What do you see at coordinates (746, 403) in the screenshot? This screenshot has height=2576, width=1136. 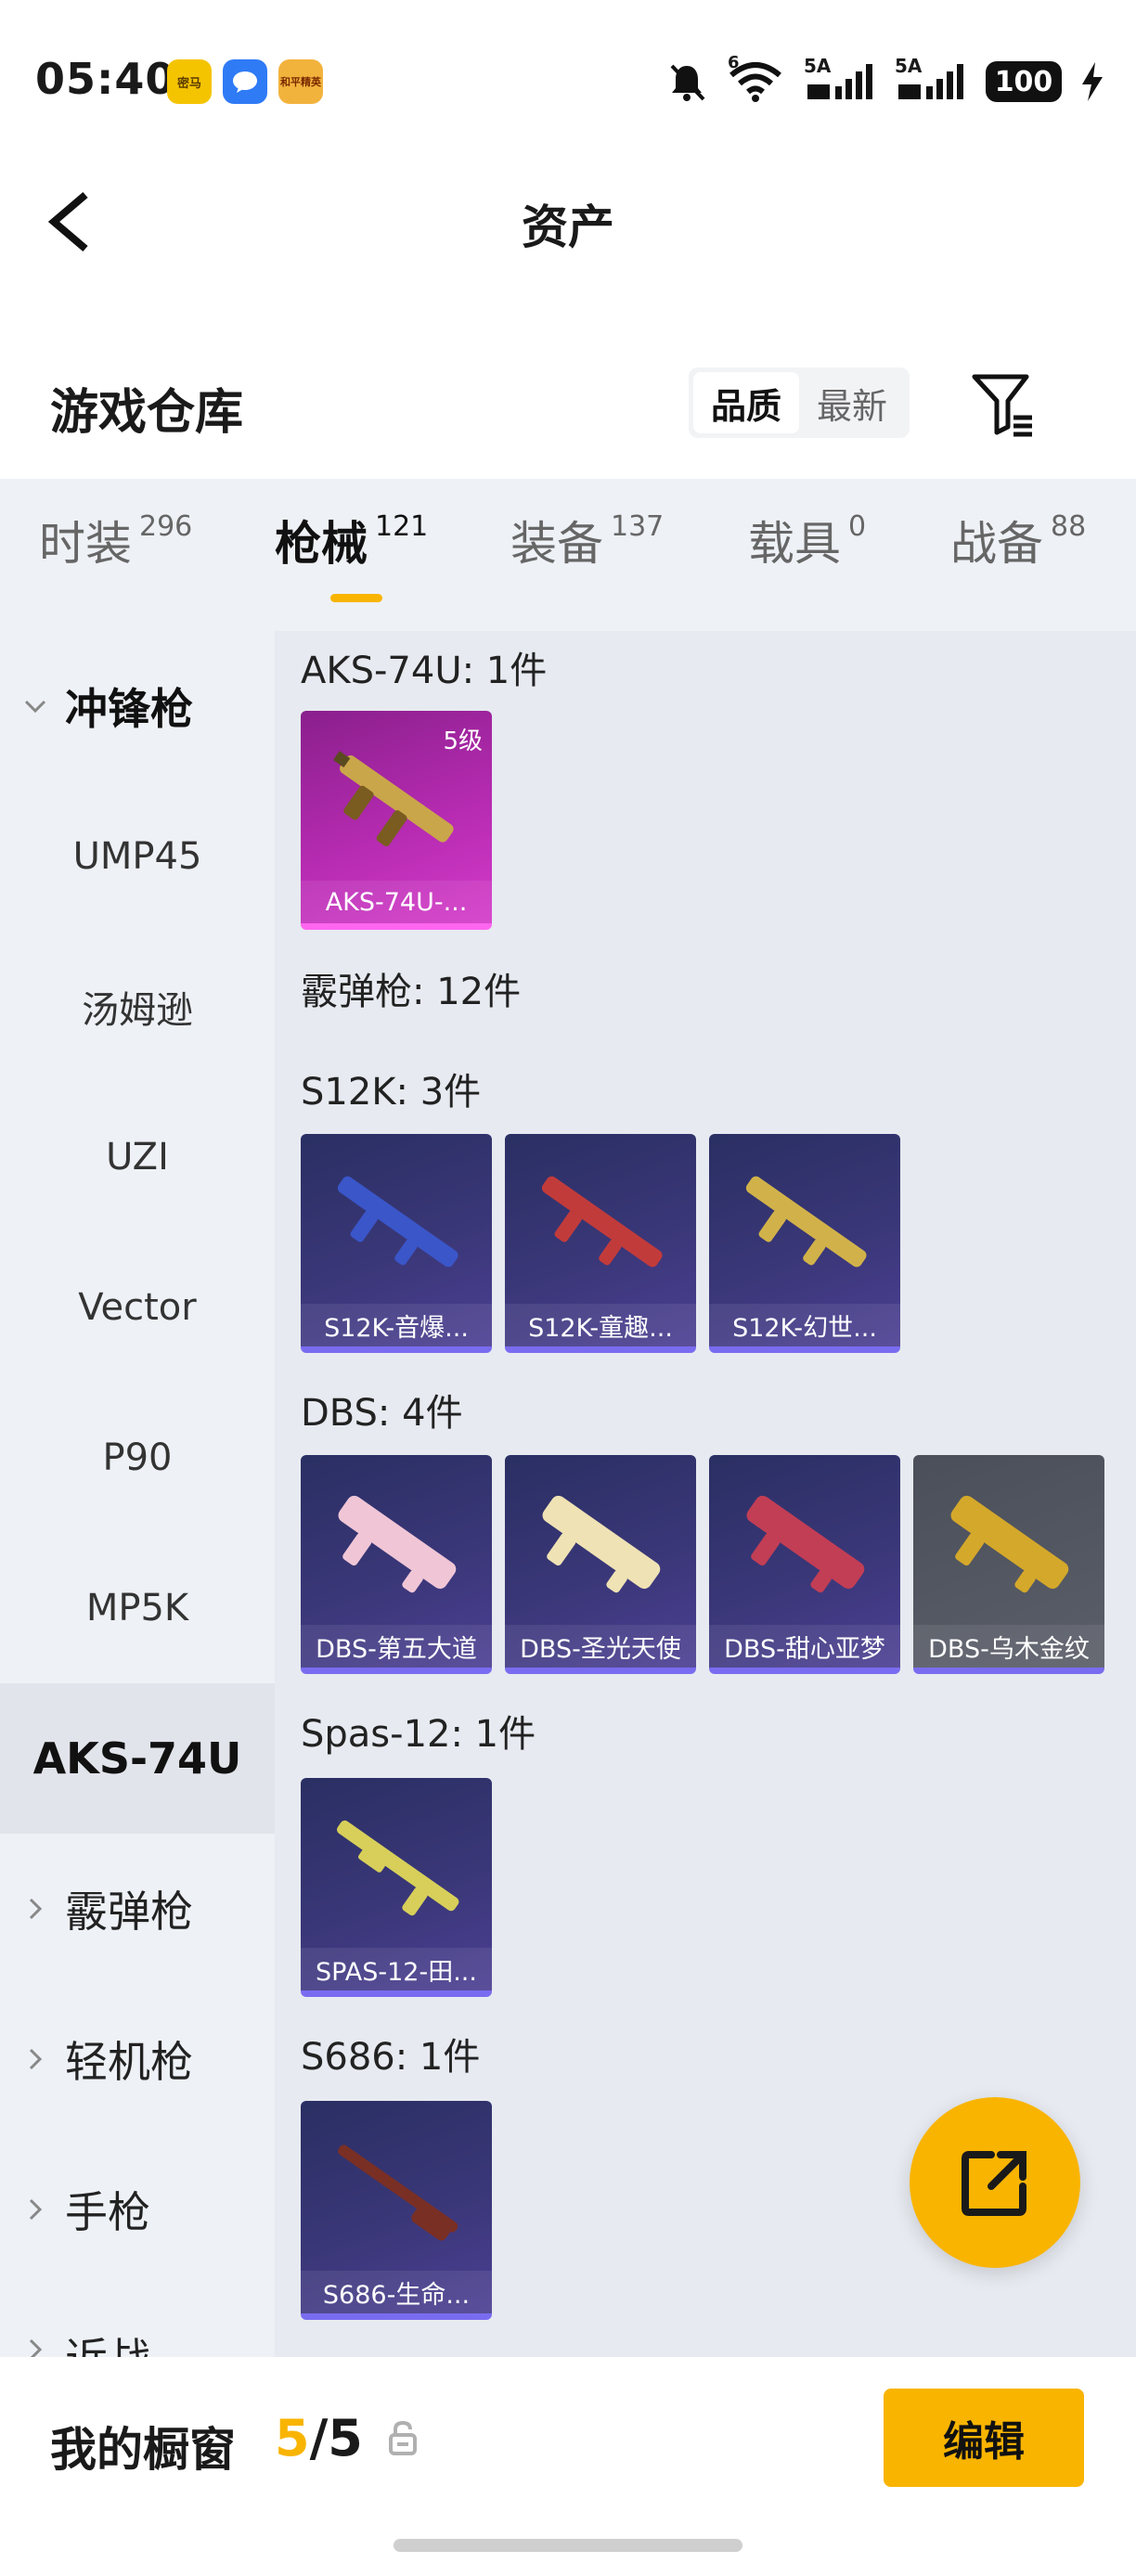 I see `sort-quality-option: 品质` at bounding box center [746, 403].